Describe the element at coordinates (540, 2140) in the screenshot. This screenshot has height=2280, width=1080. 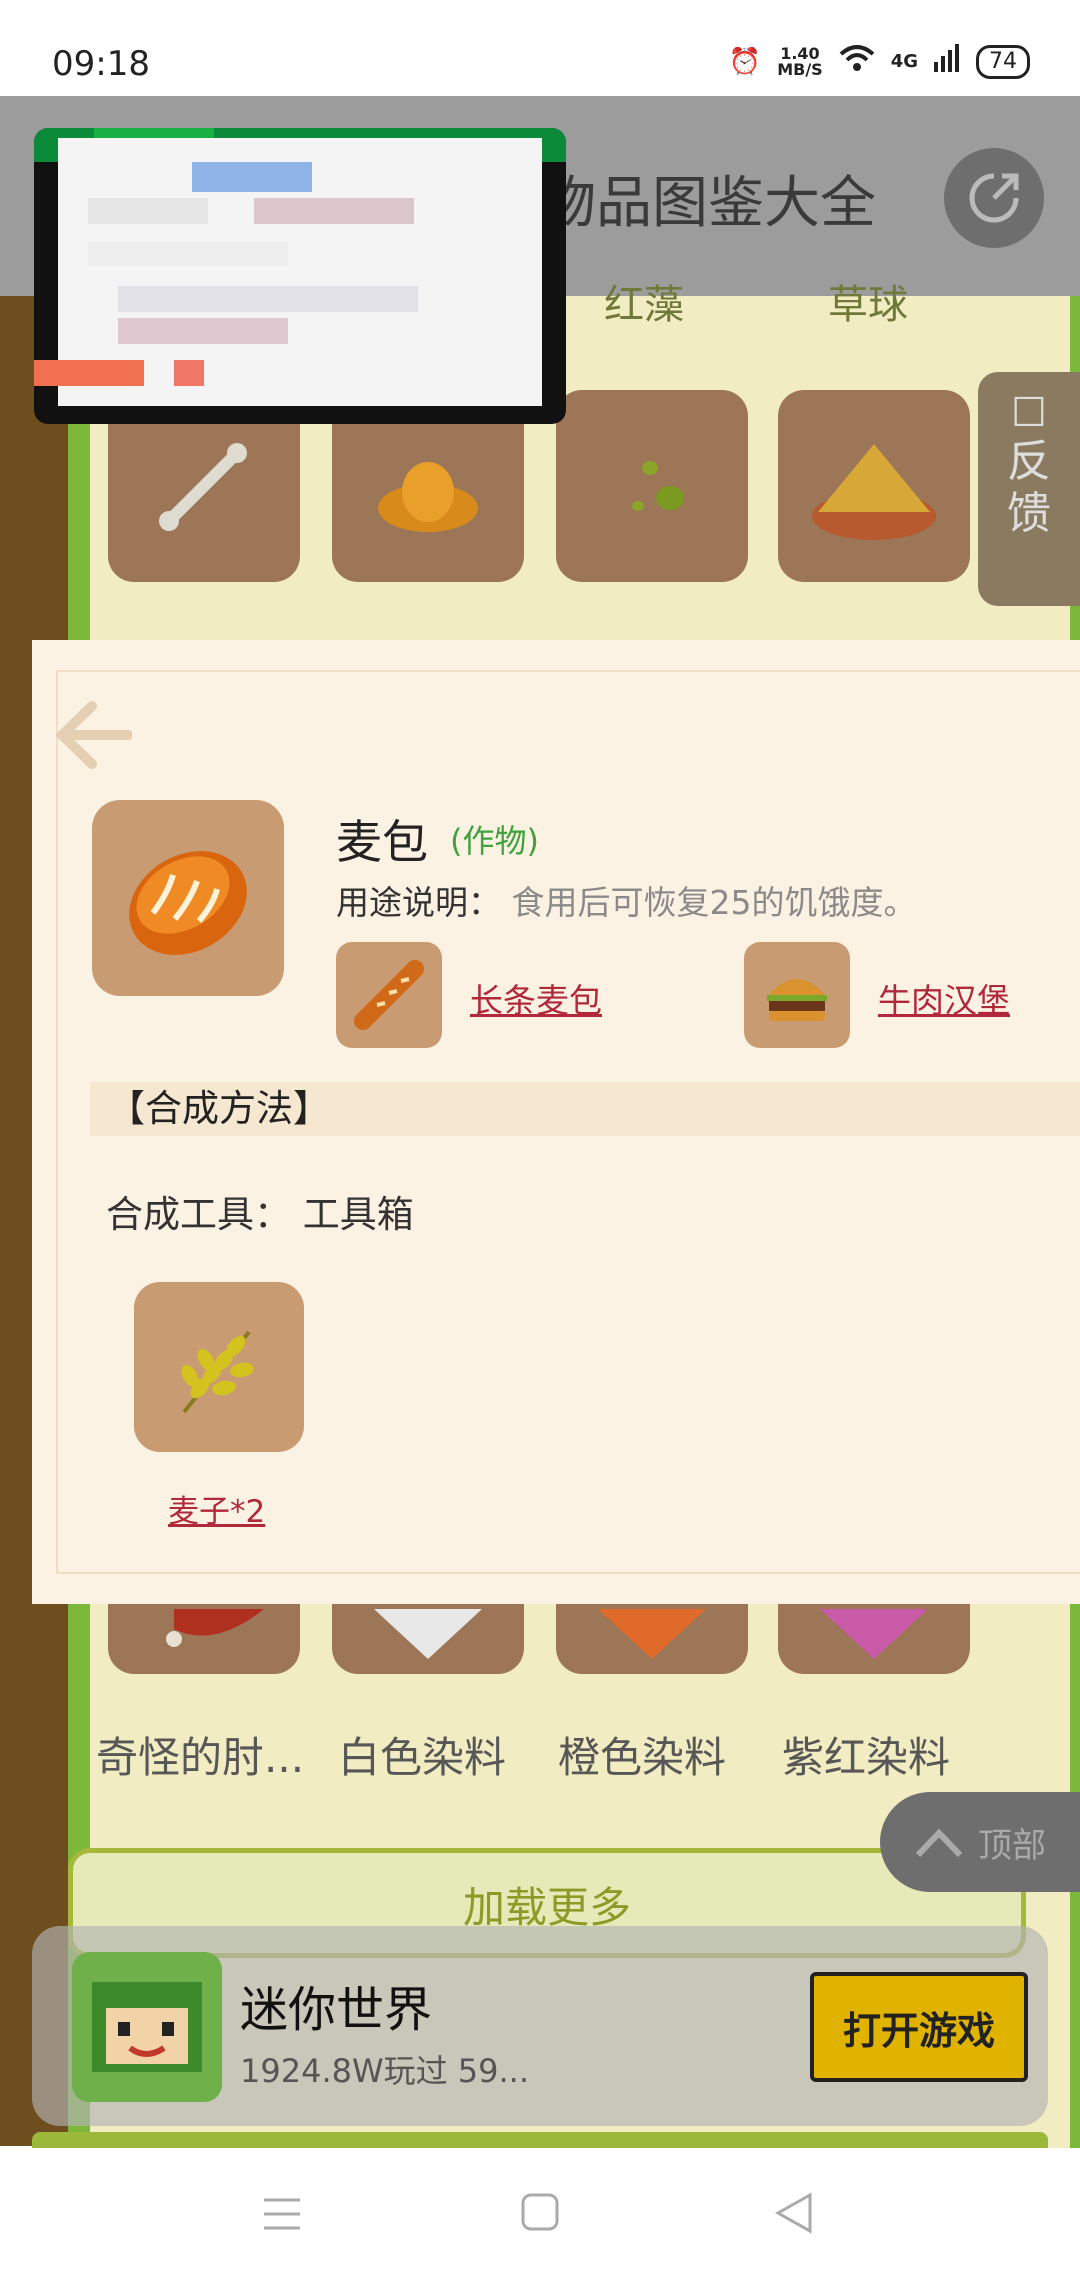
I see `bottom-green-strip` at that location.